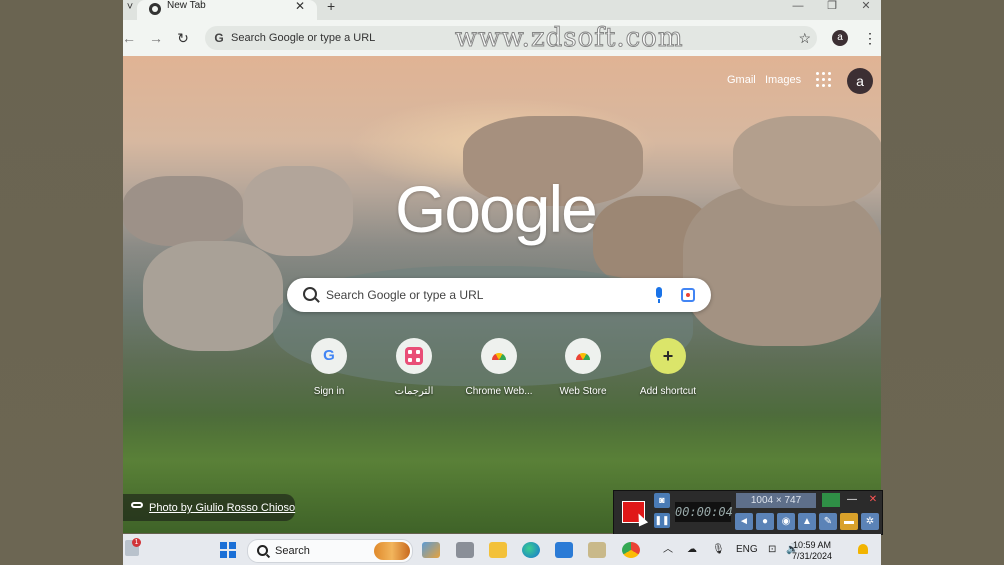 Image resolution: width=1004 pixels, height=565 pixels. I want to click on images-link: Images, so click(783, 80).